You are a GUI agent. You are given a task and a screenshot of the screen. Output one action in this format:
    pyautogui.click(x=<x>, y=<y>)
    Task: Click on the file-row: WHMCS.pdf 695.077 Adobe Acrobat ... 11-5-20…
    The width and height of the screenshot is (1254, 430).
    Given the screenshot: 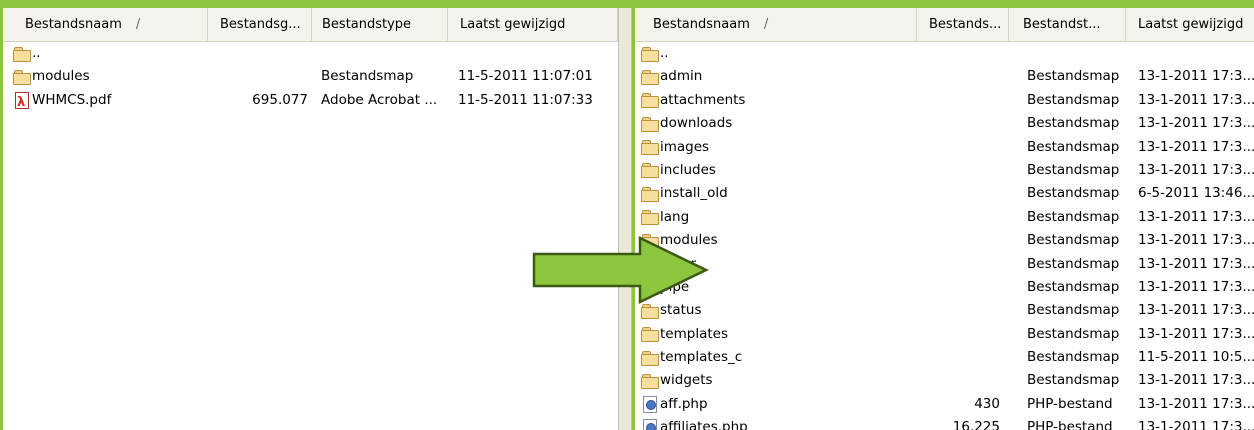 What is the action you would take?
    pyautogui.click(x=312, y=100)
    